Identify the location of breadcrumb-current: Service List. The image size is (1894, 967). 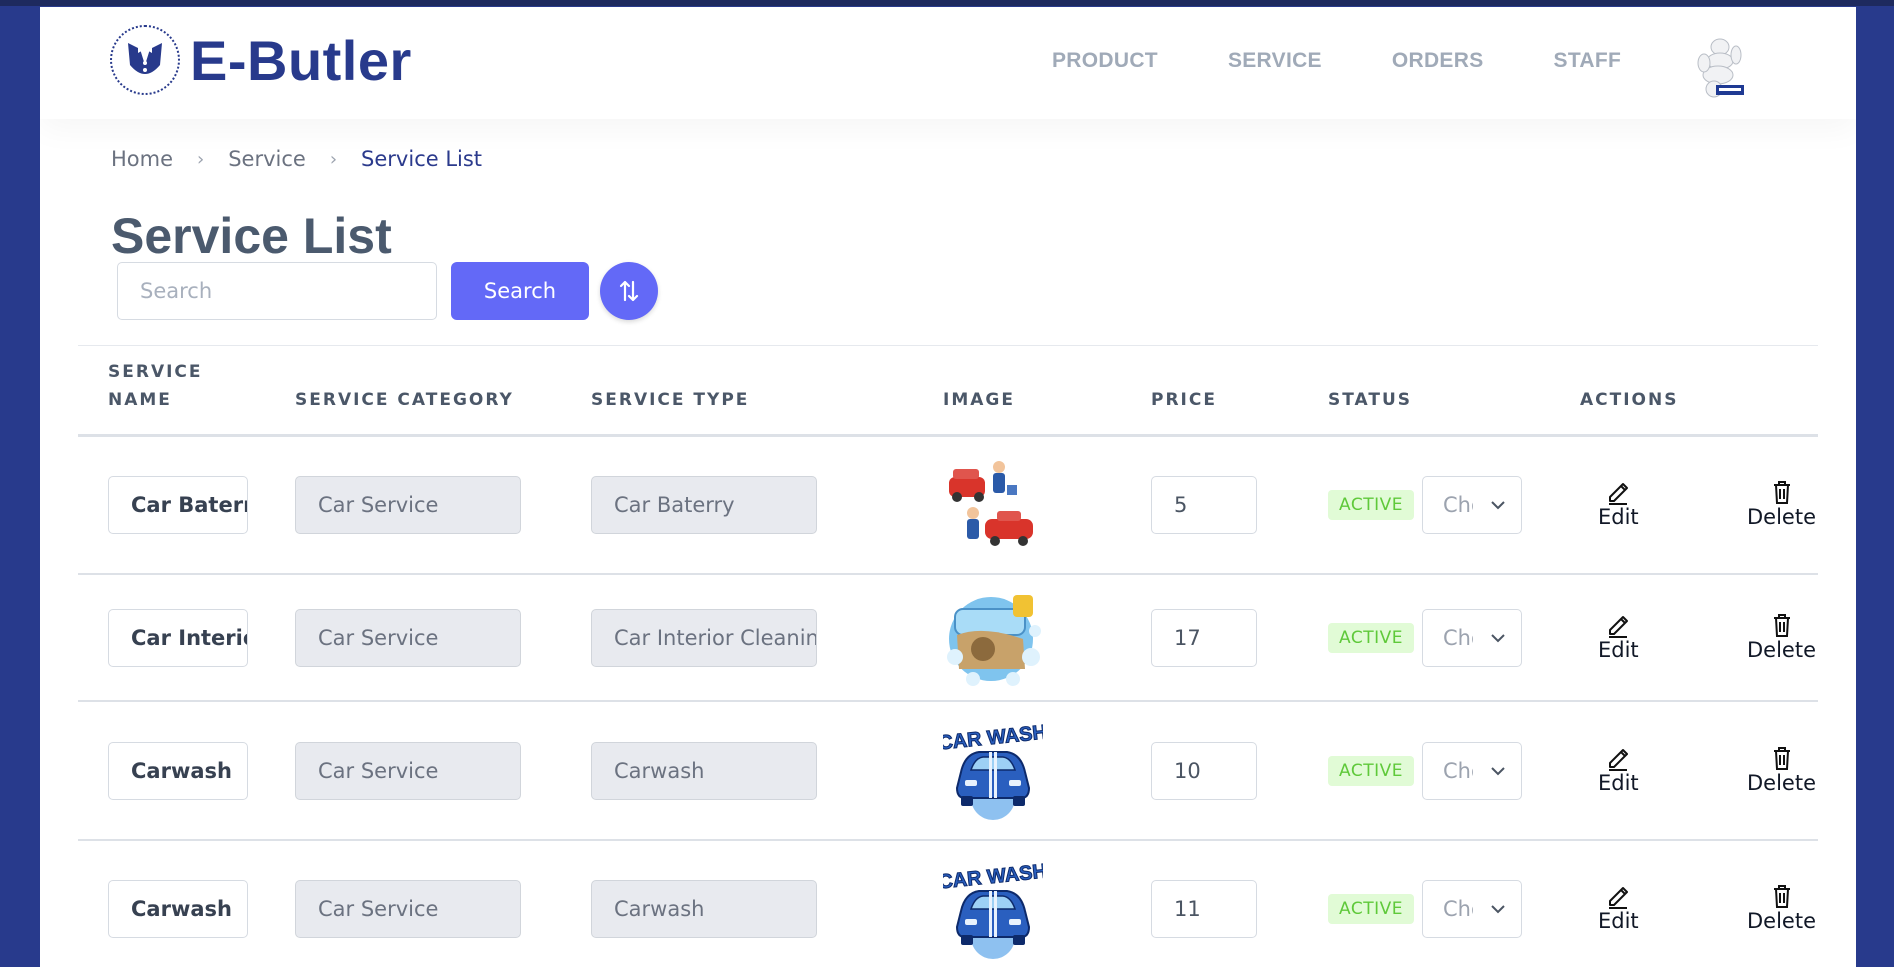
(422, 159).